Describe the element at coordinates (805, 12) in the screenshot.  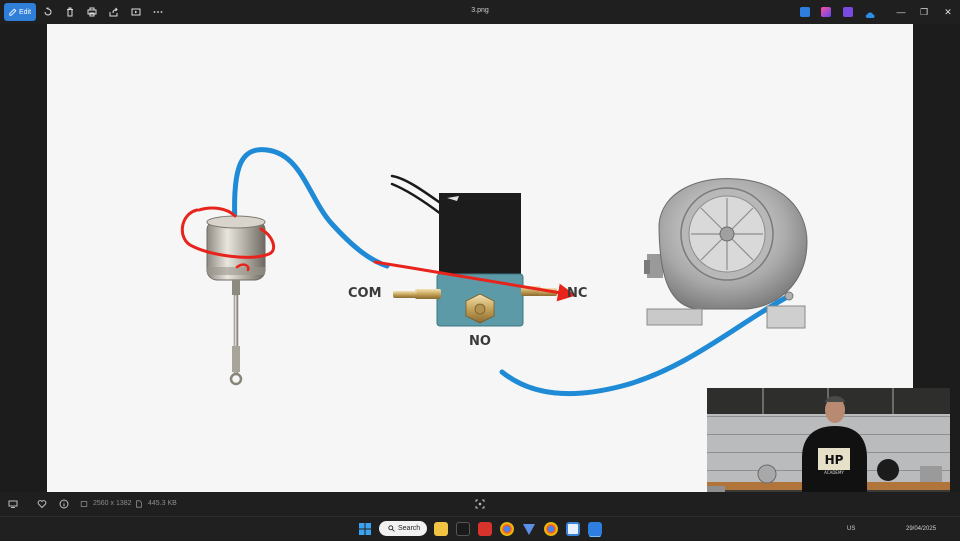
I see `editor-app-icon` at that location.